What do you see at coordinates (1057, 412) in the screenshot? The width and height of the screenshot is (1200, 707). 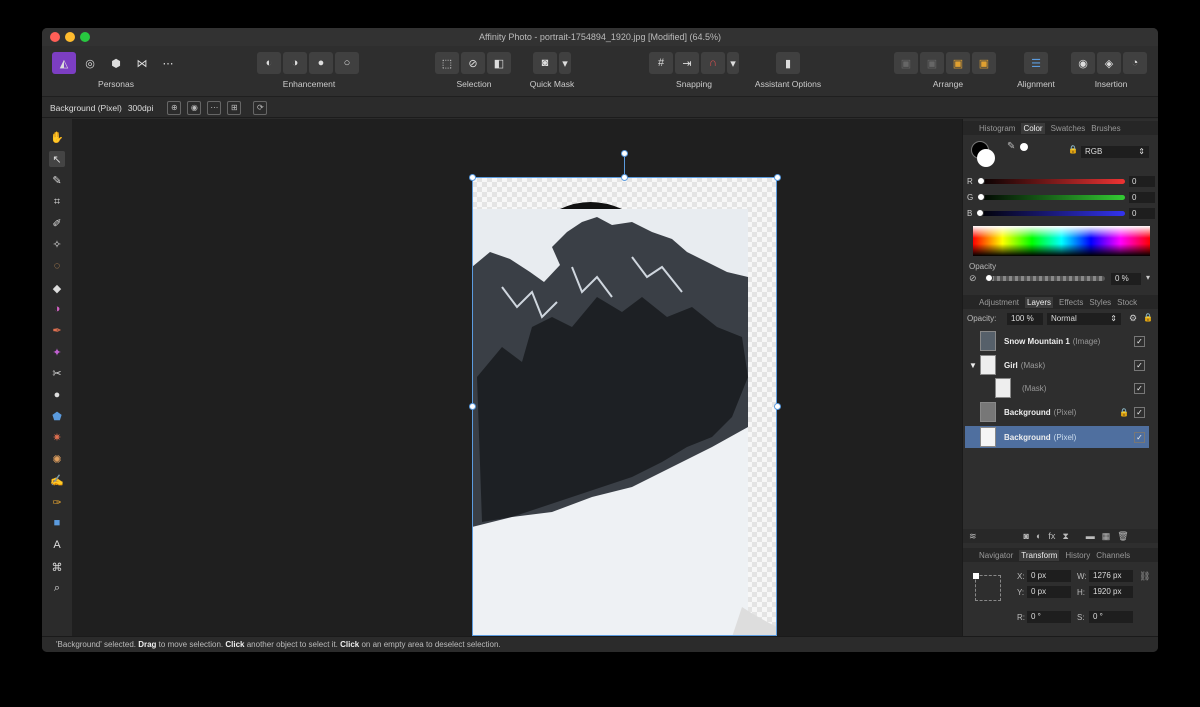 I see `layer-row: Background (Pixel) 🔒 ✓` at bounding box center [1057, 412].